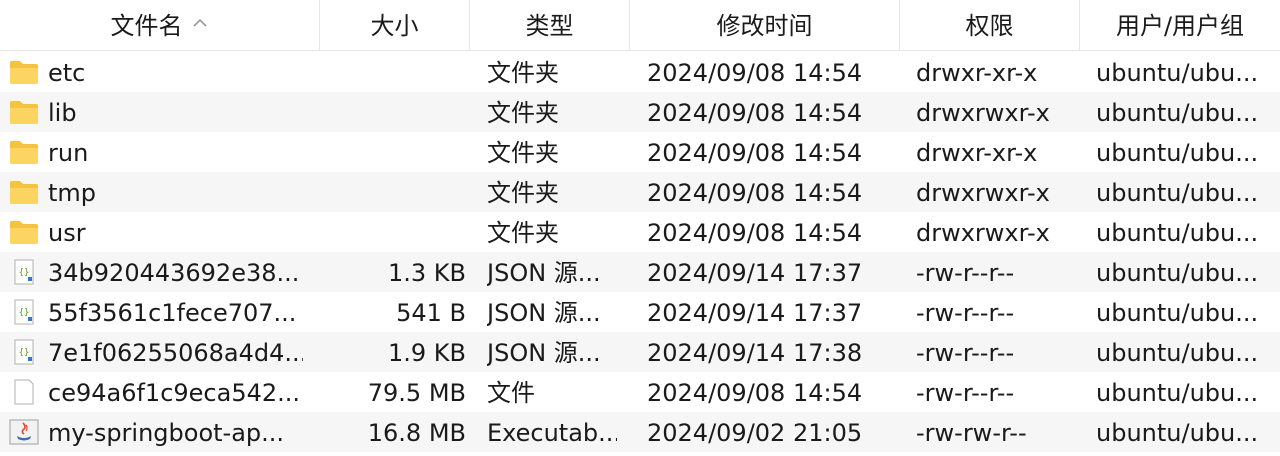 The height and width of the screenshot is (456, 1280). What do you see at coordinates (67, 233) in the screenshot?
I see `file-name: usr` at bounding box center [67, 233].